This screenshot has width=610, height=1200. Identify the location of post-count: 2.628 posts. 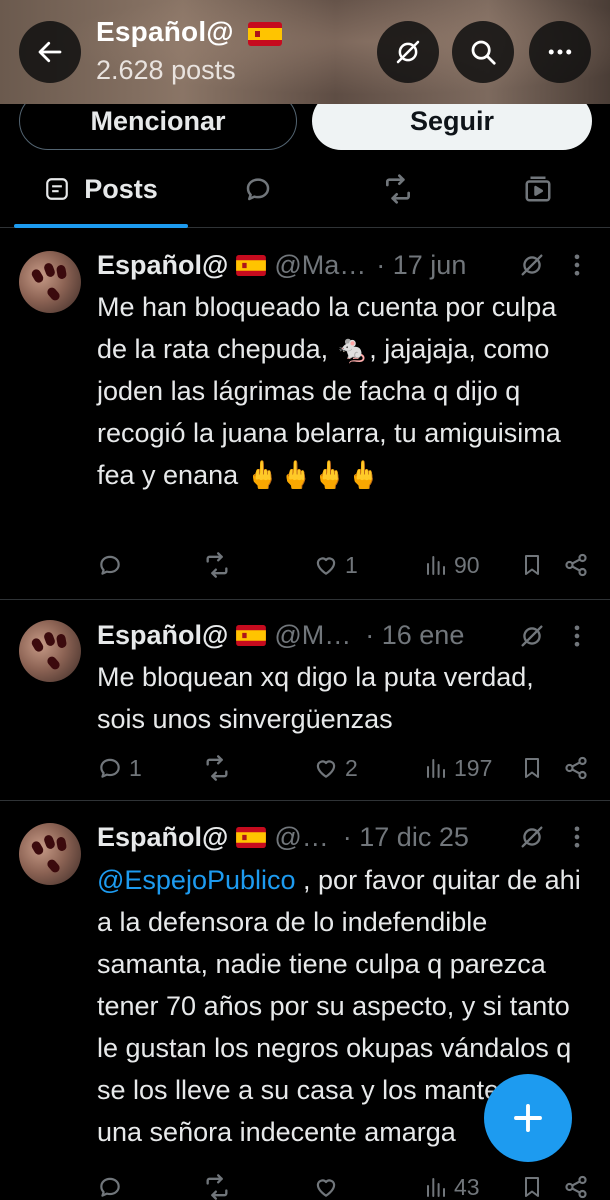
(166, 70).